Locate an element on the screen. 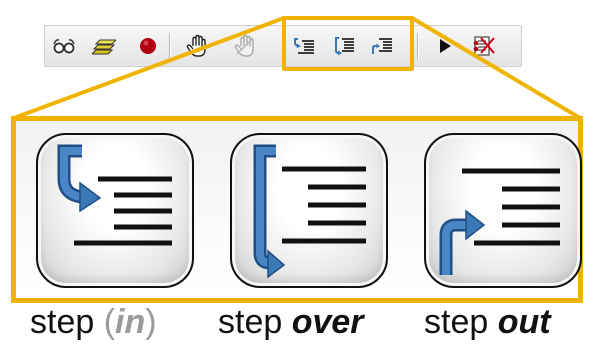 The height and width of the screenshot is (345, 591). grab-disabled-button is located at coordinates (245, 46).